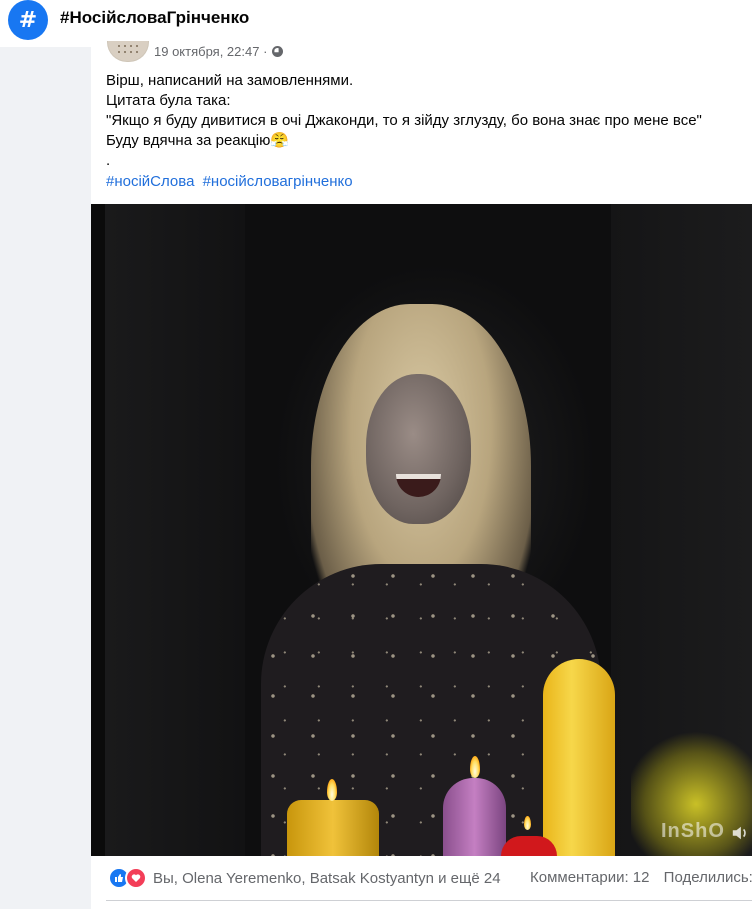 This screenshot has height=909, width=752. What do you see at coordinates (429, 900) in the screenshot?
I see `divider` at bounding box center [429, 900].